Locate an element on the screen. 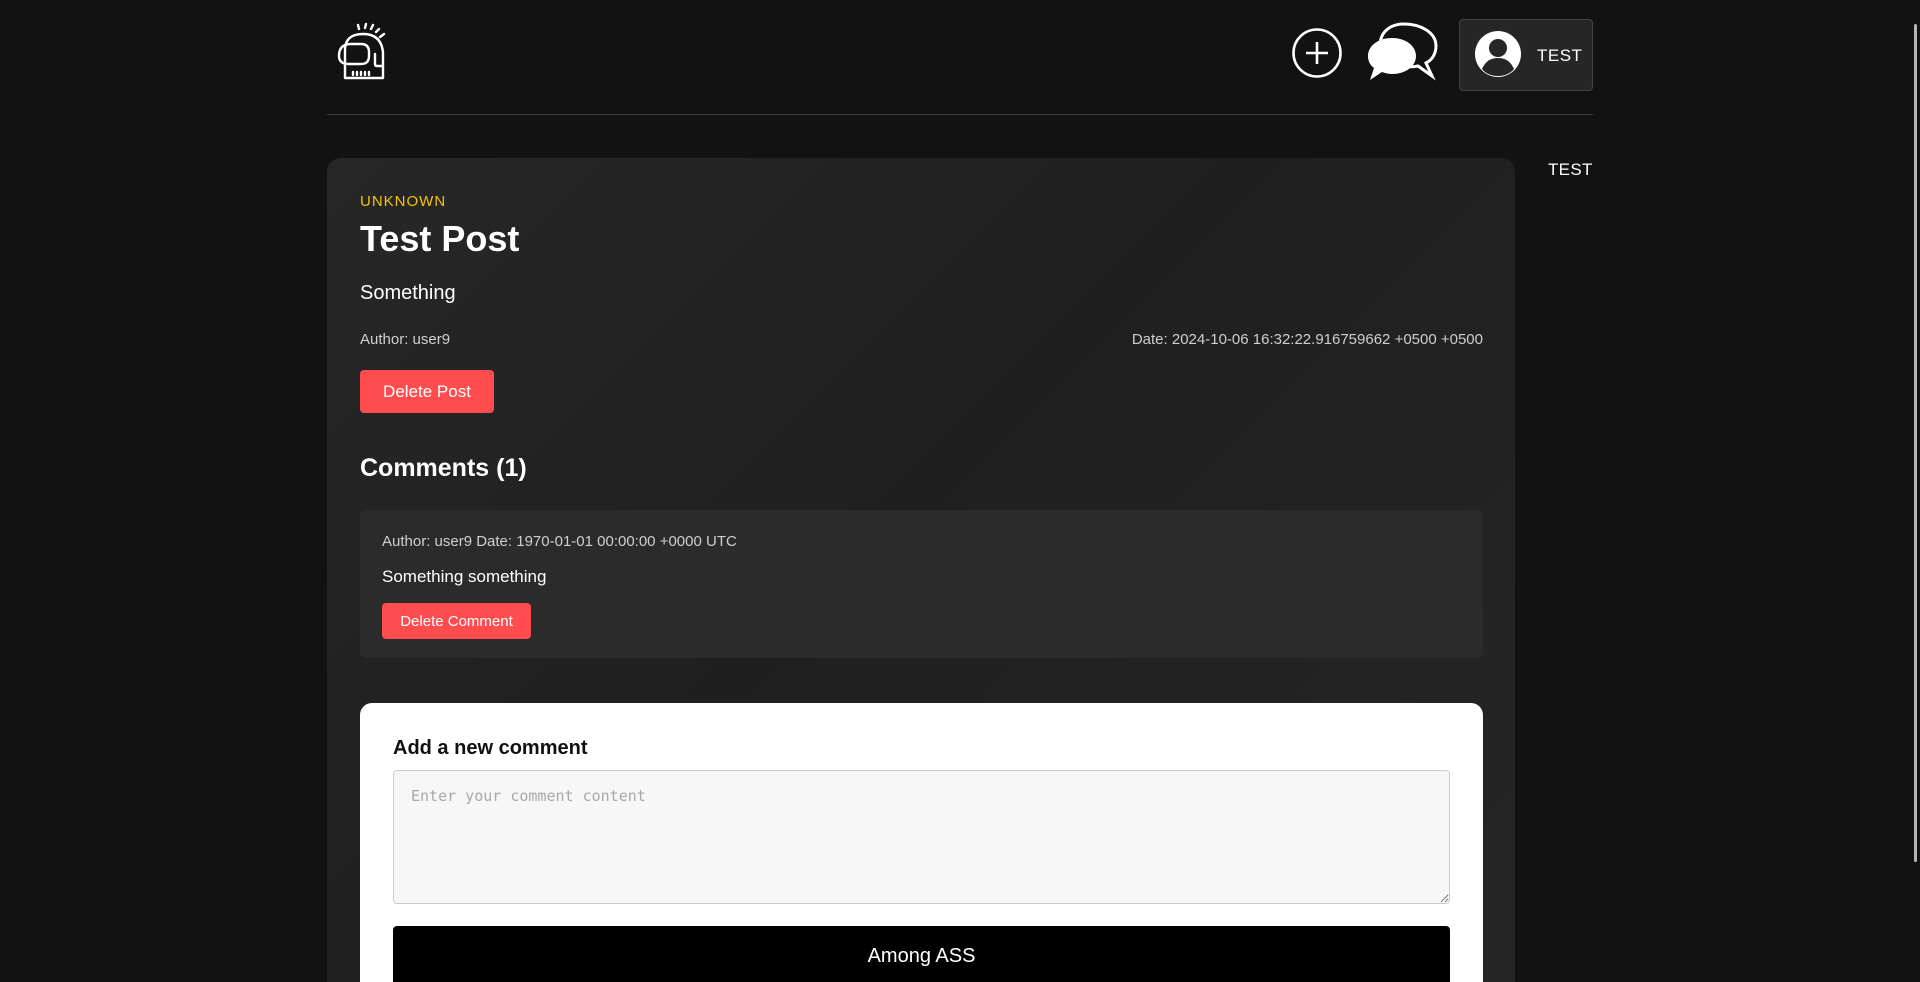  post-author: Author: user9 is located at coordinates (405, 339).